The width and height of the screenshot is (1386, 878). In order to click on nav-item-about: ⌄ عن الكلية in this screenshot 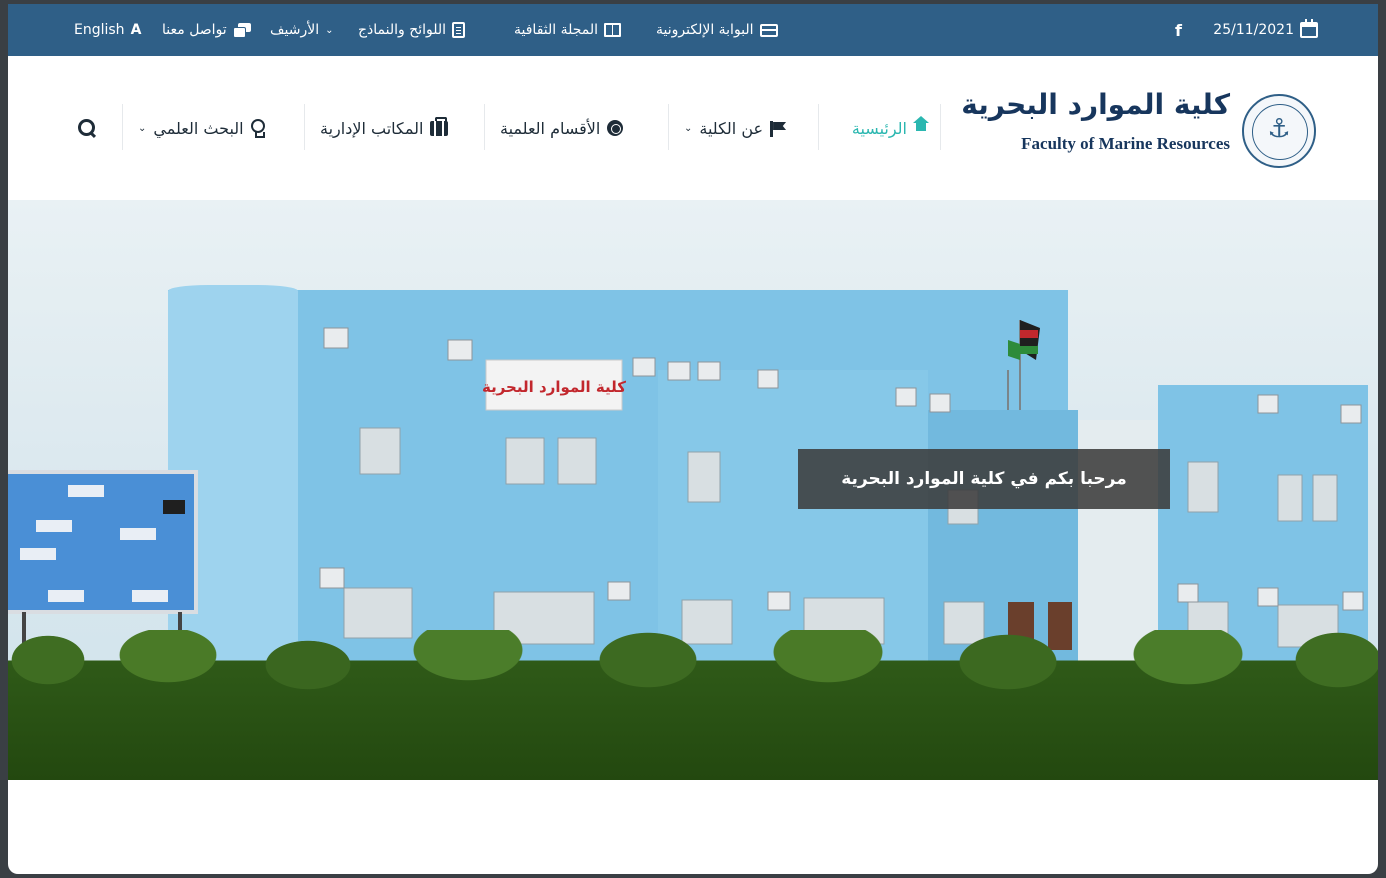, I will do `click(735, 128)`.